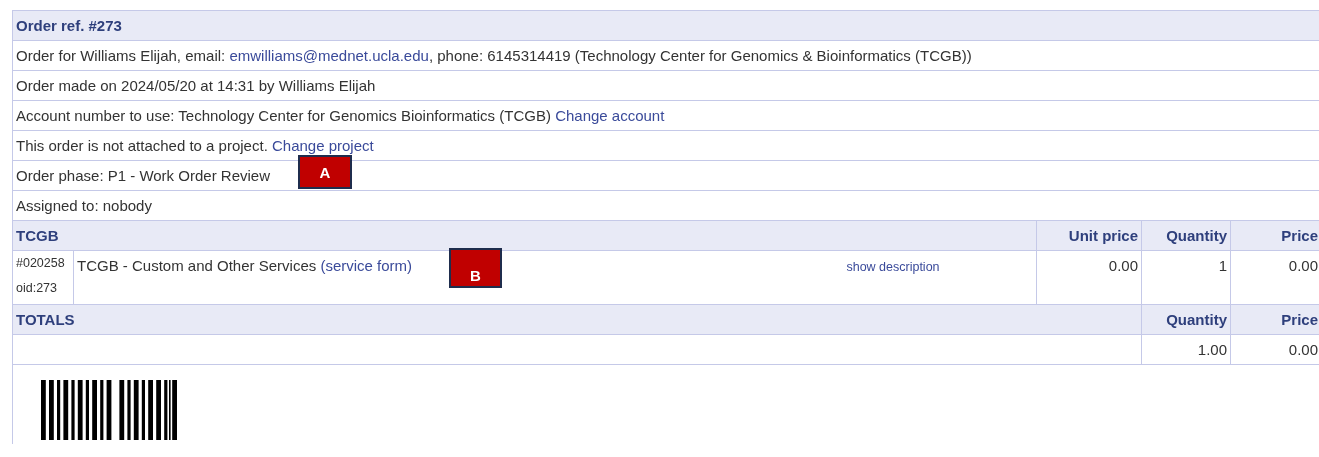 The image size is (1319, 457). I want to click on info-link: Change account, so click(610, 115).